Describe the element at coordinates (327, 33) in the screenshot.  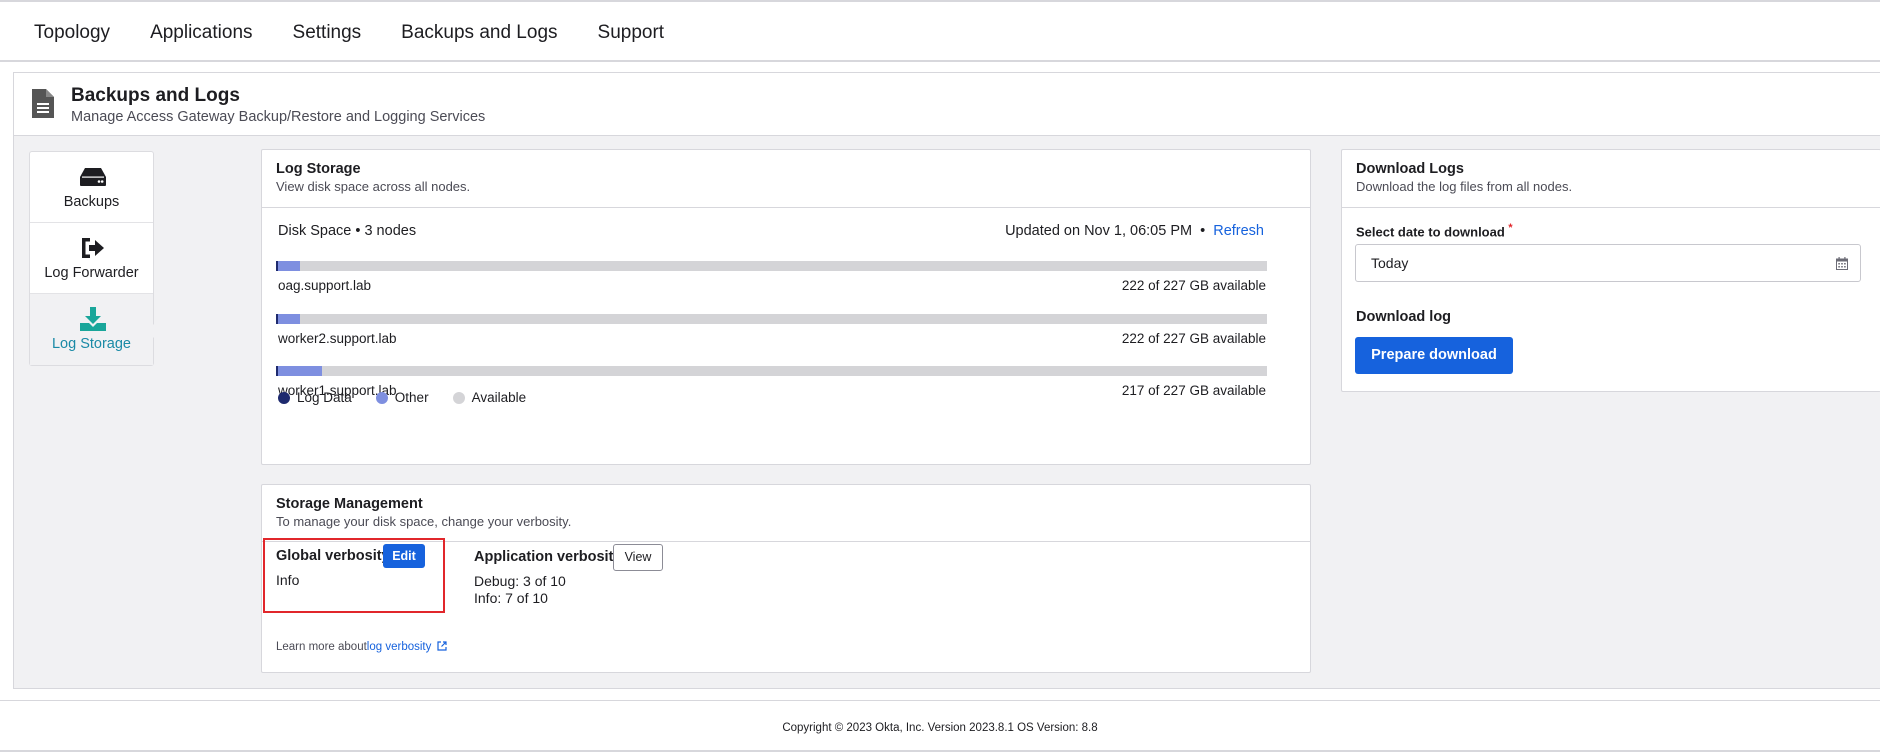
I see `nav-settings: Settings` at that location.